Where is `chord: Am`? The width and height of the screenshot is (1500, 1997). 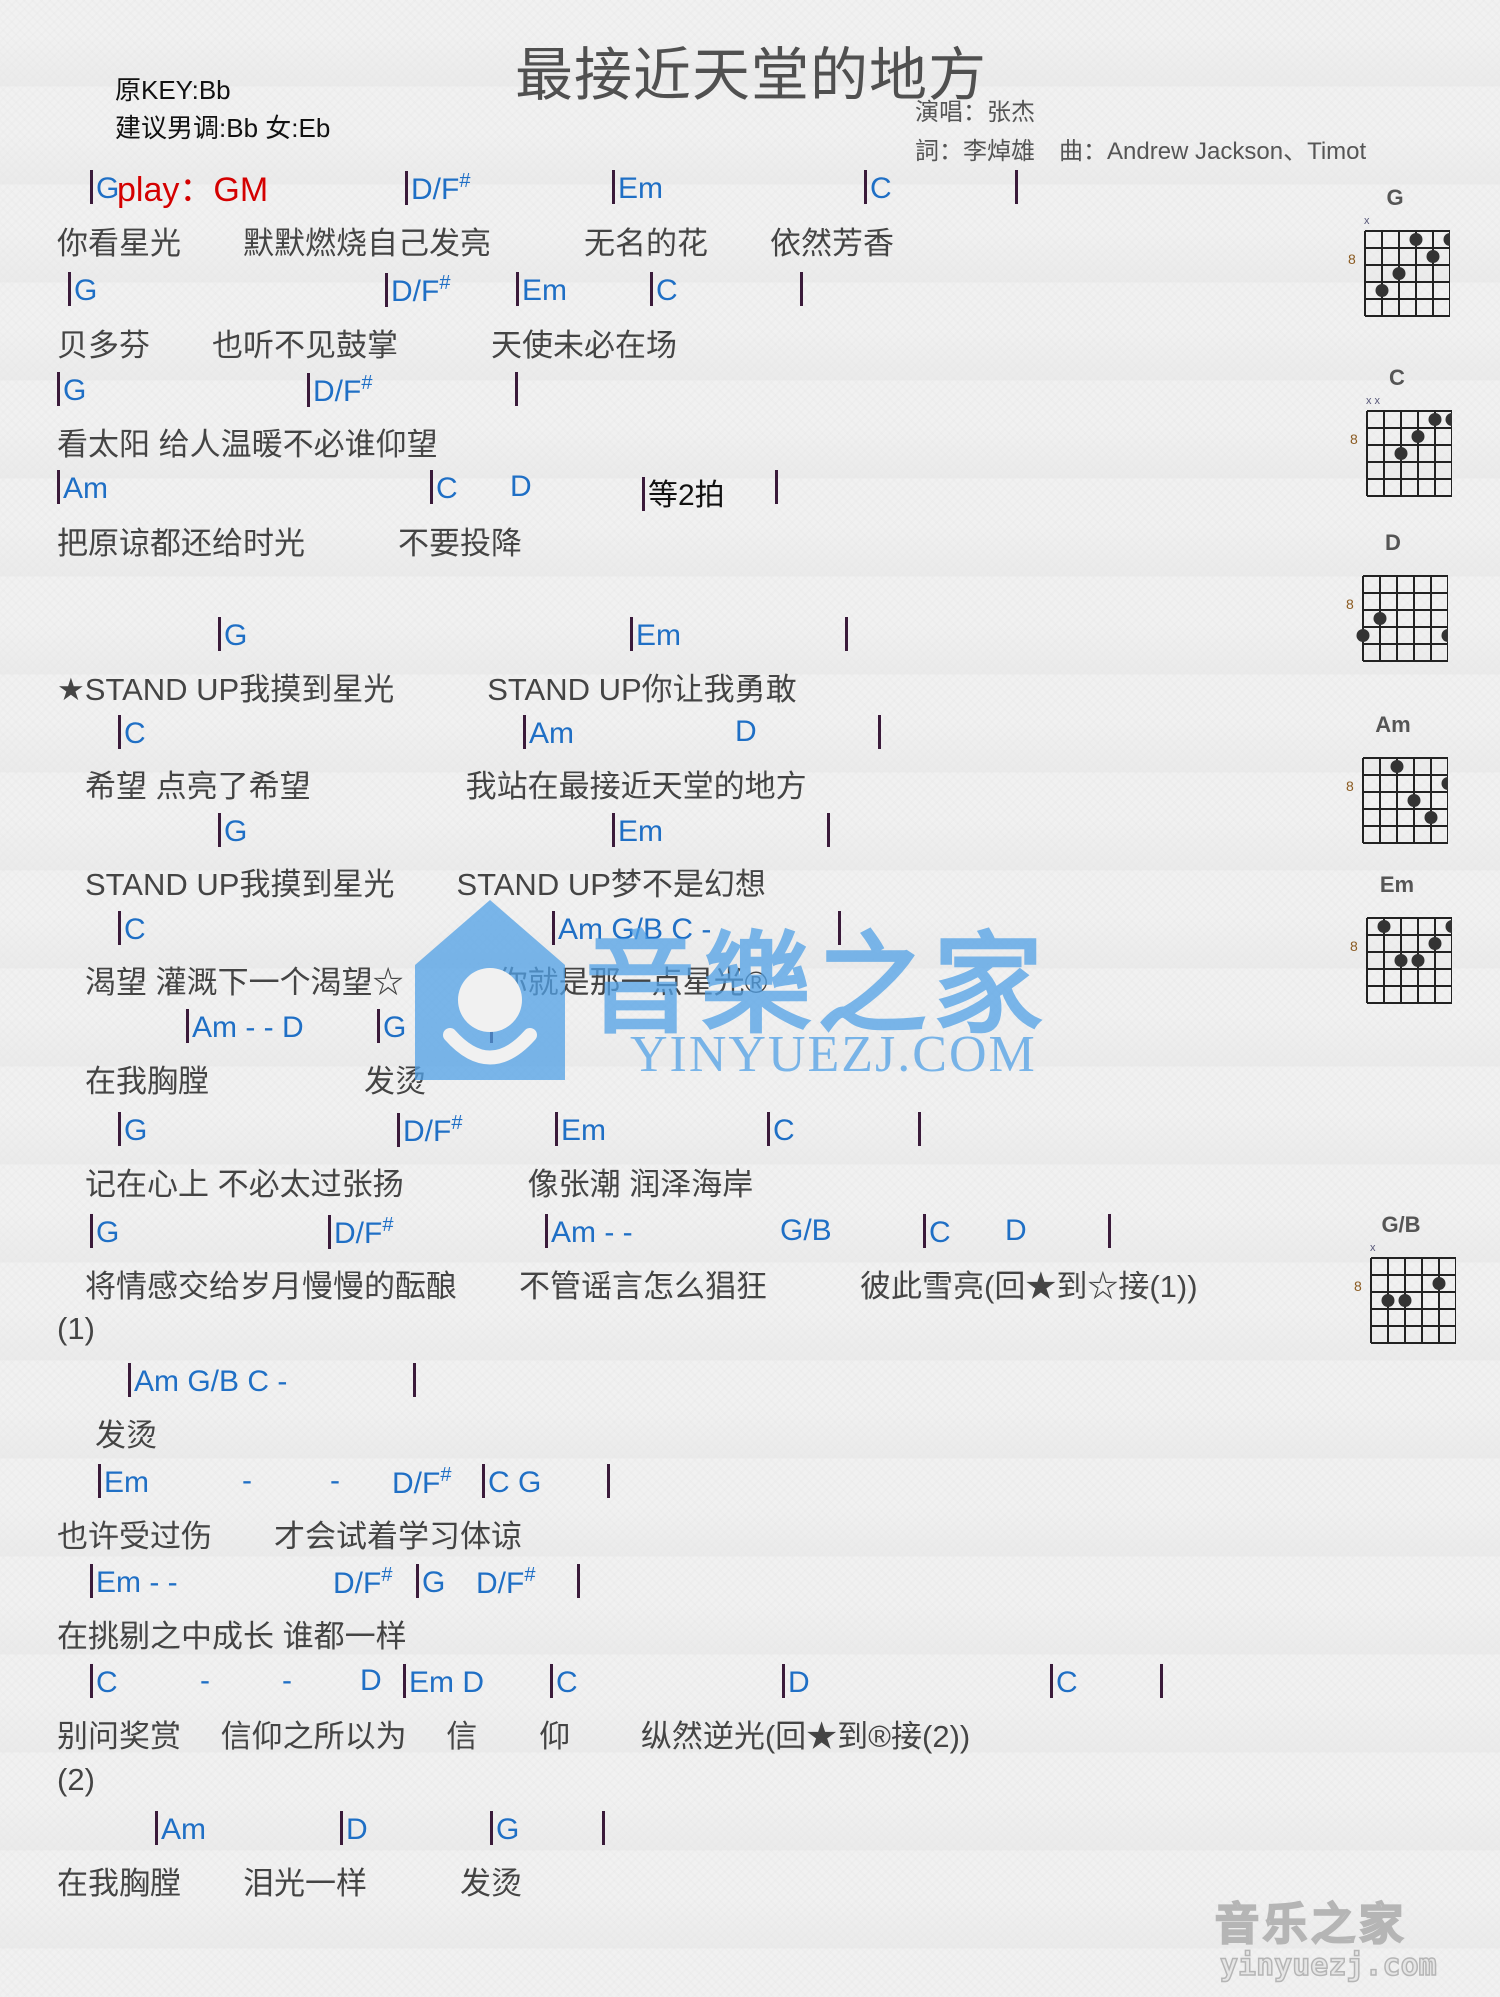 chord: Am is located at coordinates (180, 1829).